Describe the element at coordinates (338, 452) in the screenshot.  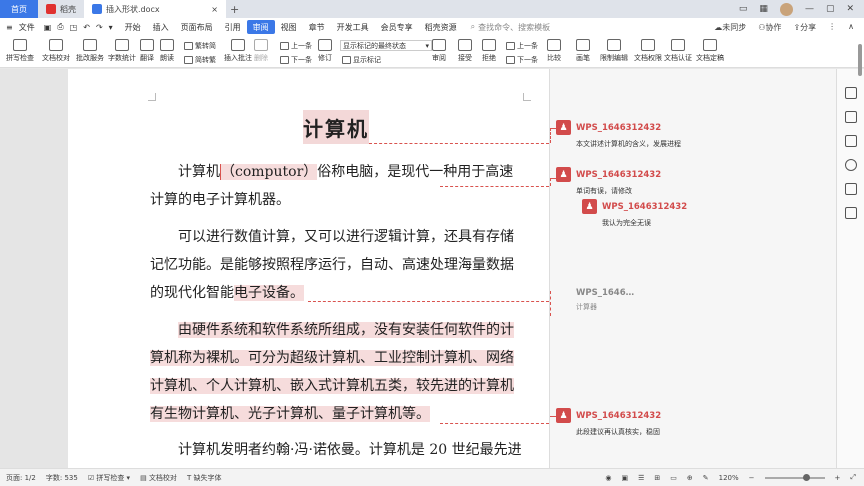
I see `paragraph-4: 计算机发明者约翰·冯·诺依曼。计算机是 20 世纪最先进` at that location.